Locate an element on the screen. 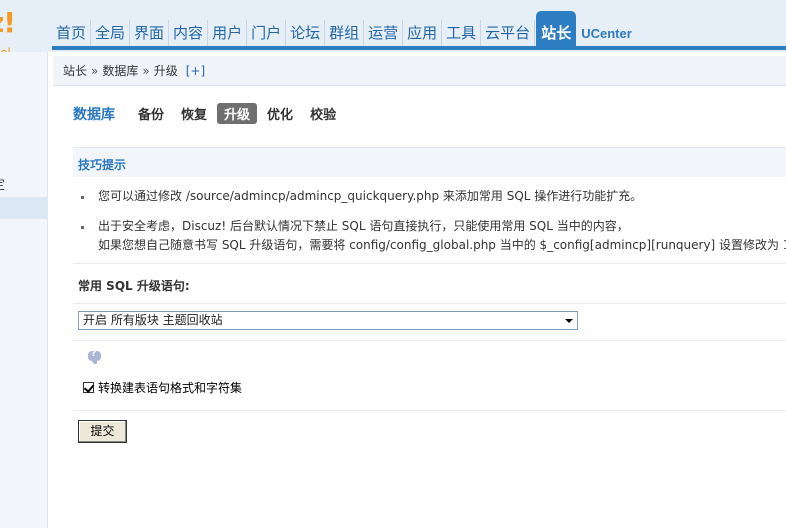 The image size is (786, 528). nav-tab-ucenter: UCenter is located at coordinates (606, 33).